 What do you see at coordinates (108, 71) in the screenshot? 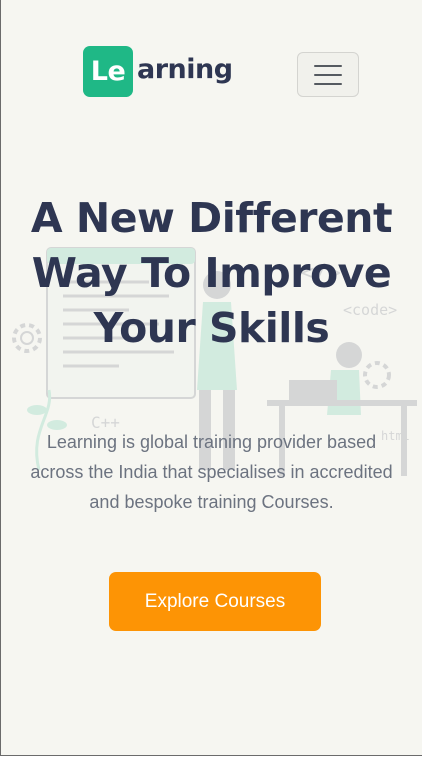
I see `logo-mark: Le` at bounding box center [108, 71].